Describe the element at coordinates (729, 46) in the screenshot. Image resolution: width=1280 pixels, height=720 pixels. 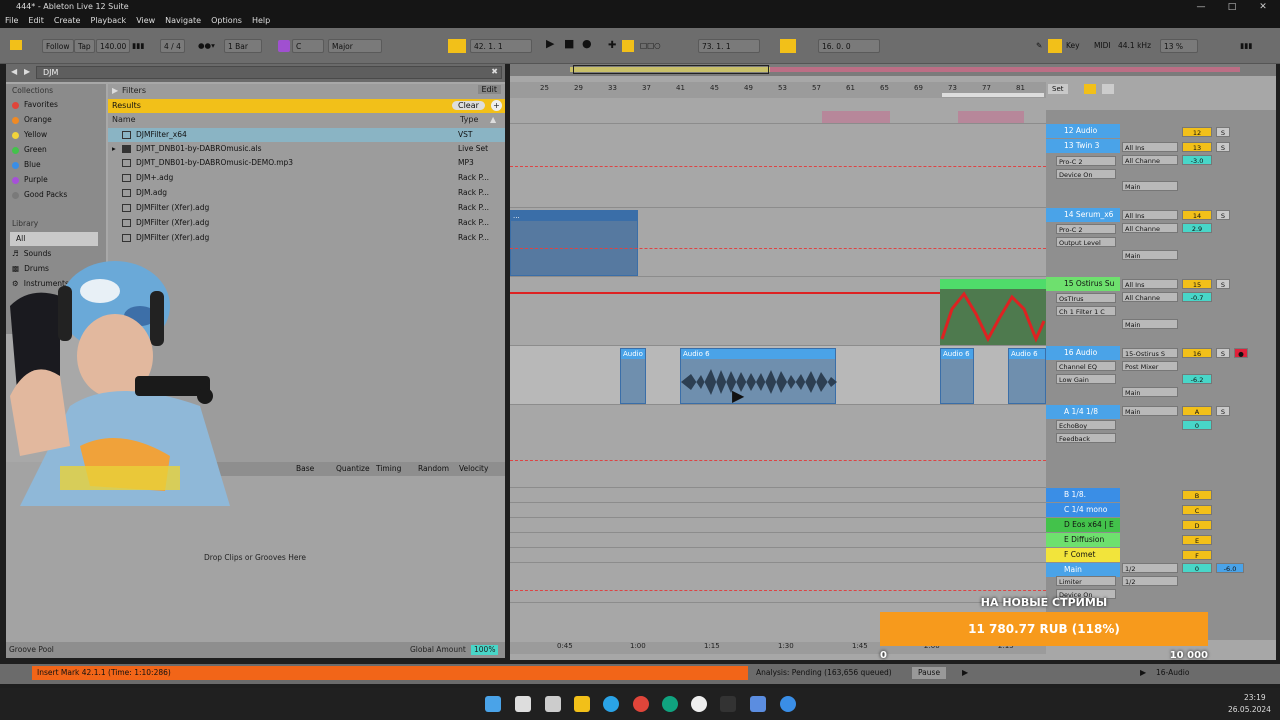
I see `loop-start-field: 73. 1. 1` at that location.